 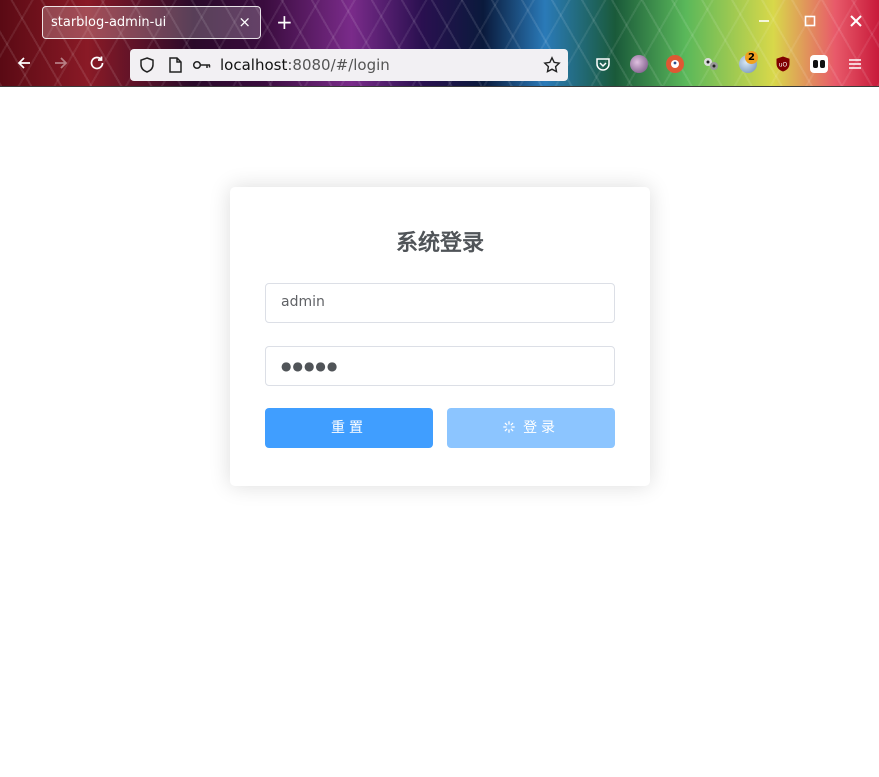 I want to click on browser-tab: starblog-admin-ui ×, so click(x=151, y=22).